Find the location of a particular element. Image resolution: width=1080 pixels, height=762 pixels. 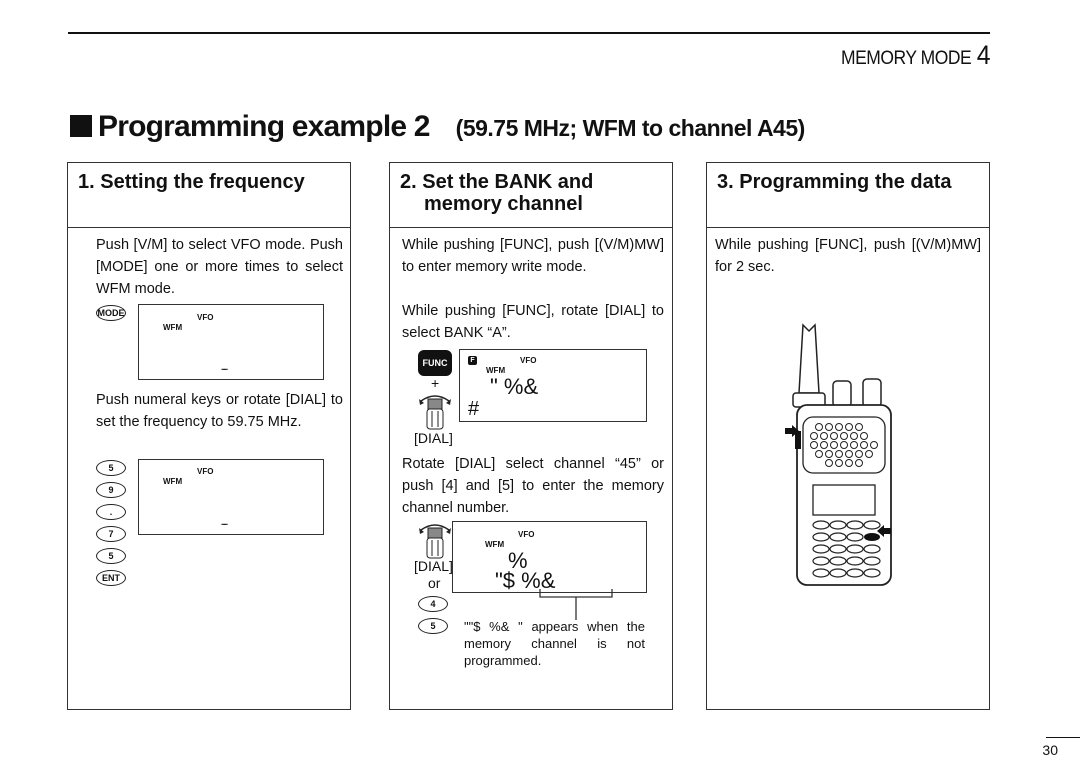

or-label: or is located at coordinates (434, 583).